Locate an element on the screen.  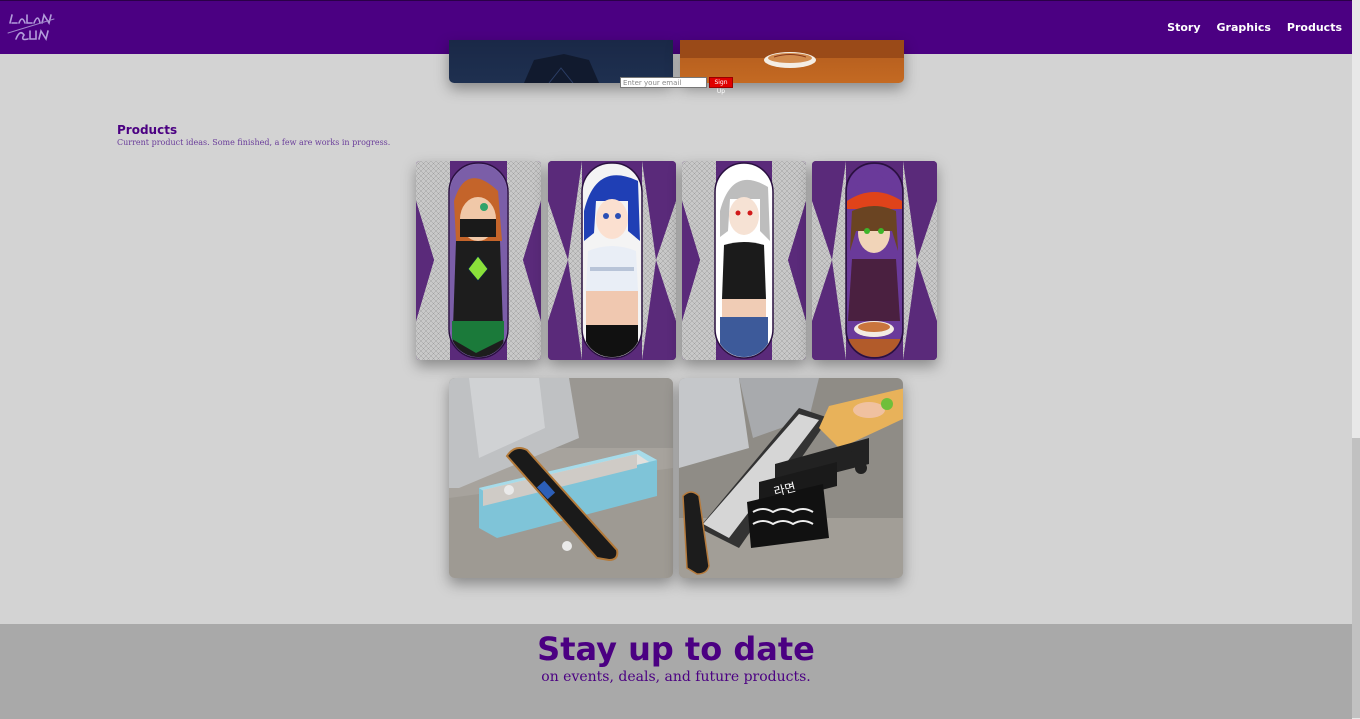
product-photo-fingerboard is located at coordinates (561, 478).